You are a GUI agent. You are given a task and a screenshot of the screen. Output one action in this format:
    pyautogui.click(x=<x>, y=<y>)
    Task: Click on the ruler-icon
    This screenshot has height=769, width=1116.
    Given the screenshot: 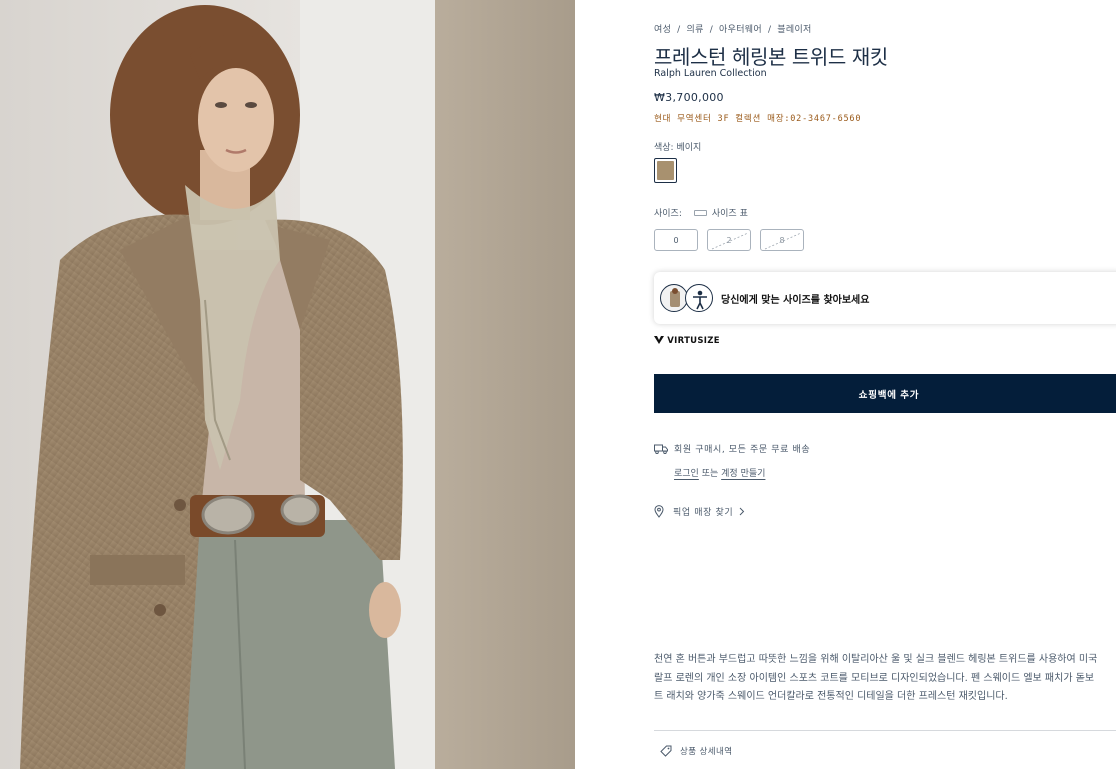 What is the action you would take?
    pyautogui.click(x=700, y=212)
    